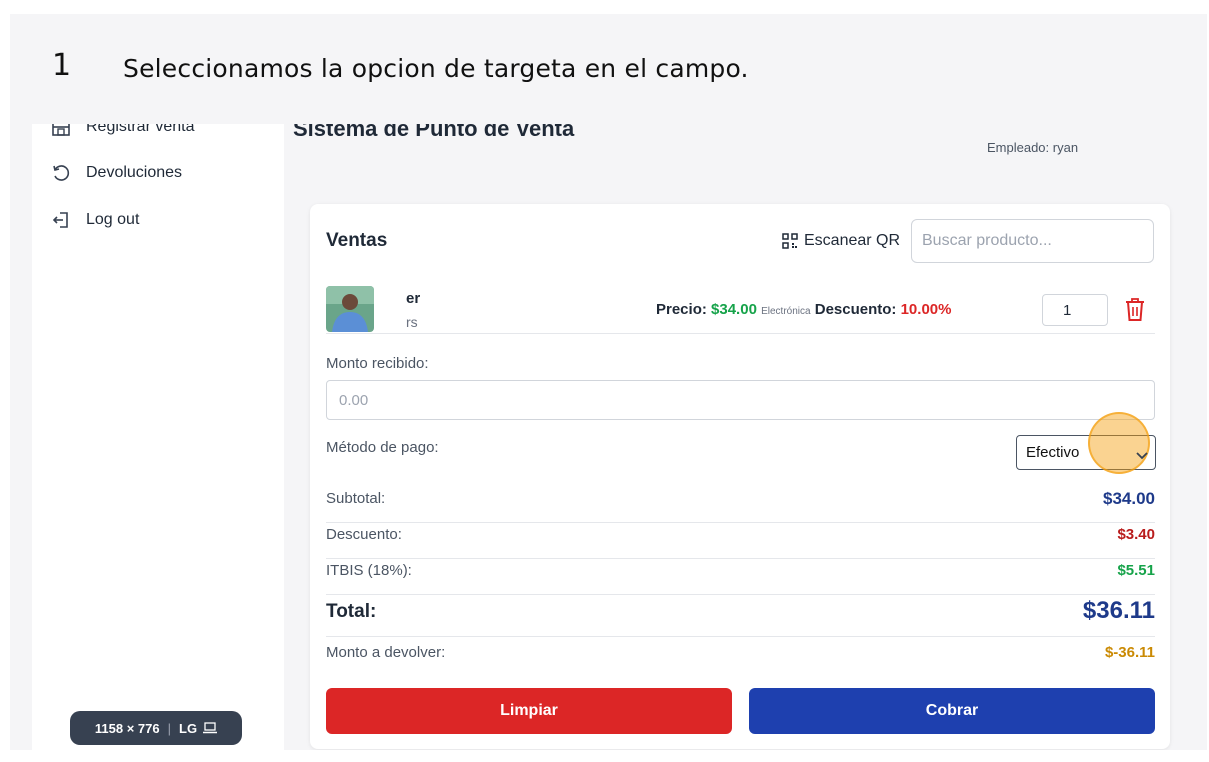 The width and height of the screenshot is (1209, 762). Describe the element at coordinates (434, 132) in the screenshot. I see `page-title: Sistema de Punto de Venta` at that location.